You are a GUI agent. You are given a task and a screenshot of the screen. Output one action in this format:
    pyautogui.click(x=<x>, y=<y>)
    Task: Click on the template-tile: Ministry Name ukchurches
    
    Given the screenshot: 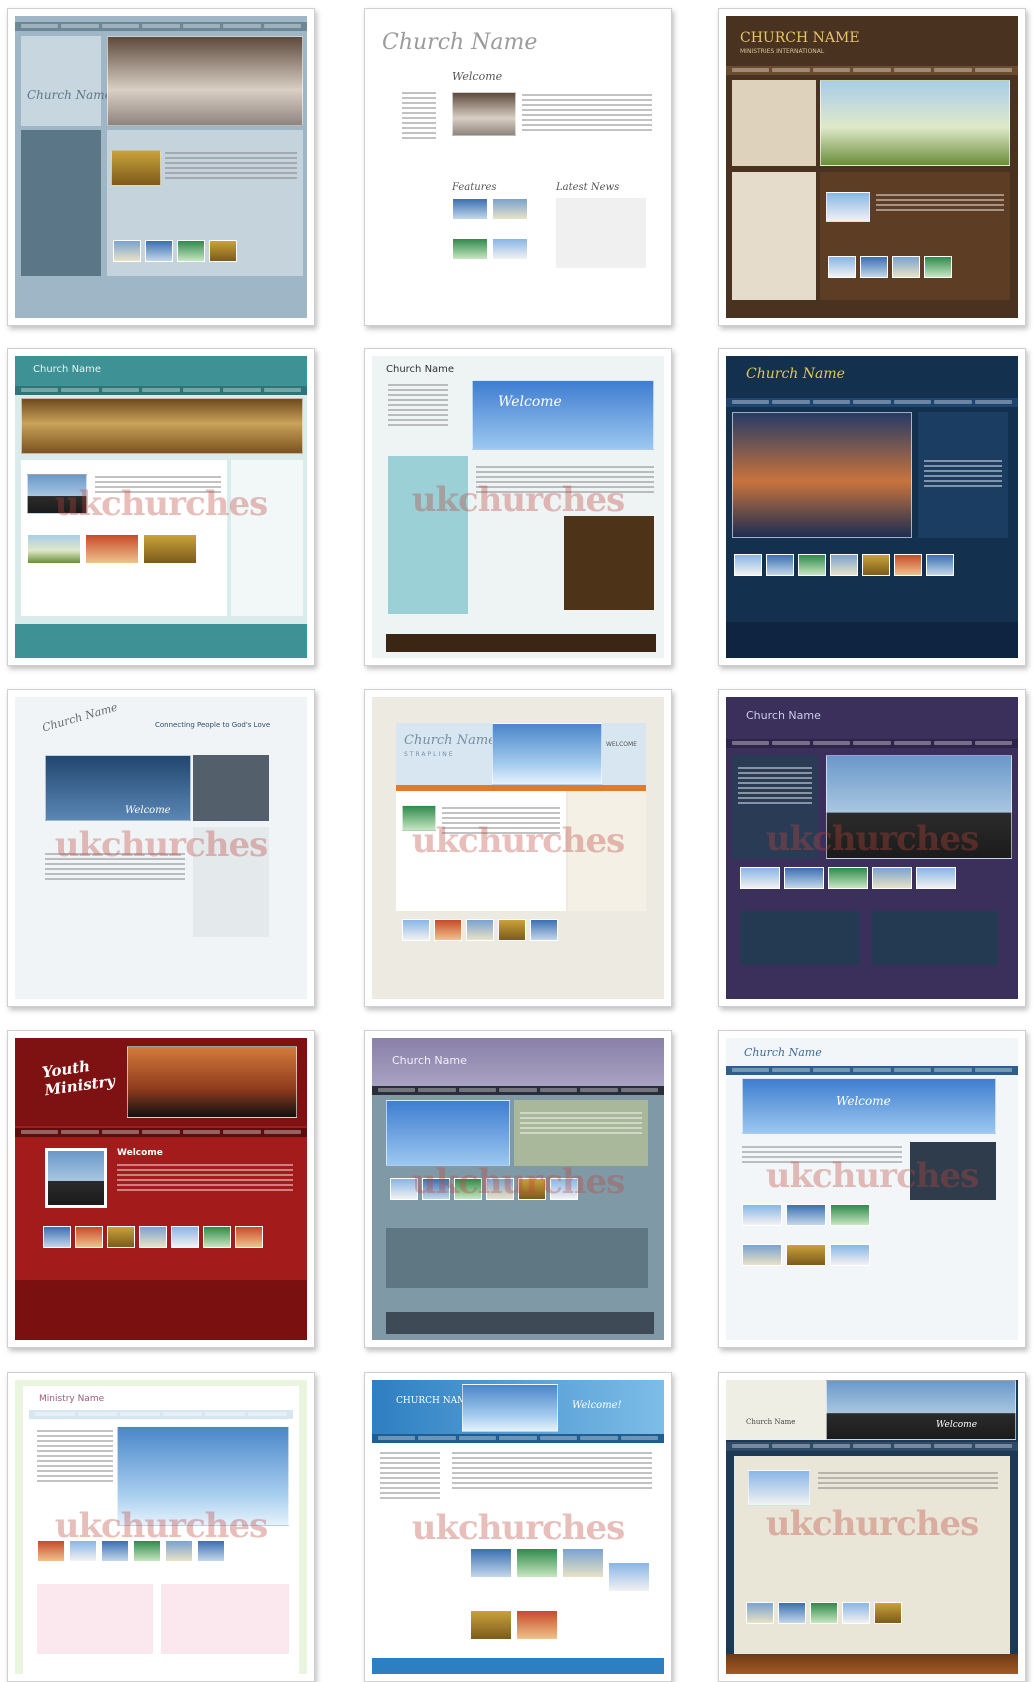 What is the action you would take?
    pyautogui.click(x=161, y=1527)
    